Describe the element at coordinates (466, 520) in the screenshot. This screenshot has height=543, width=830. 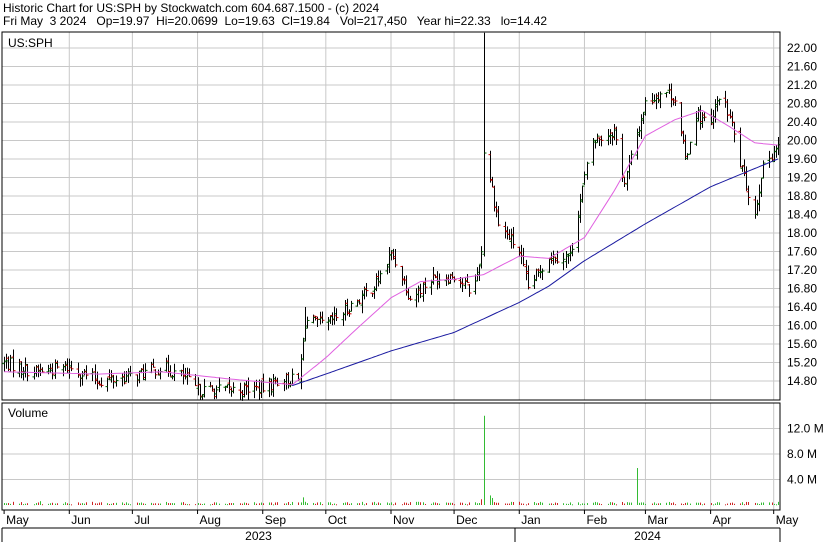
I see `month-label: Dec` at that location.